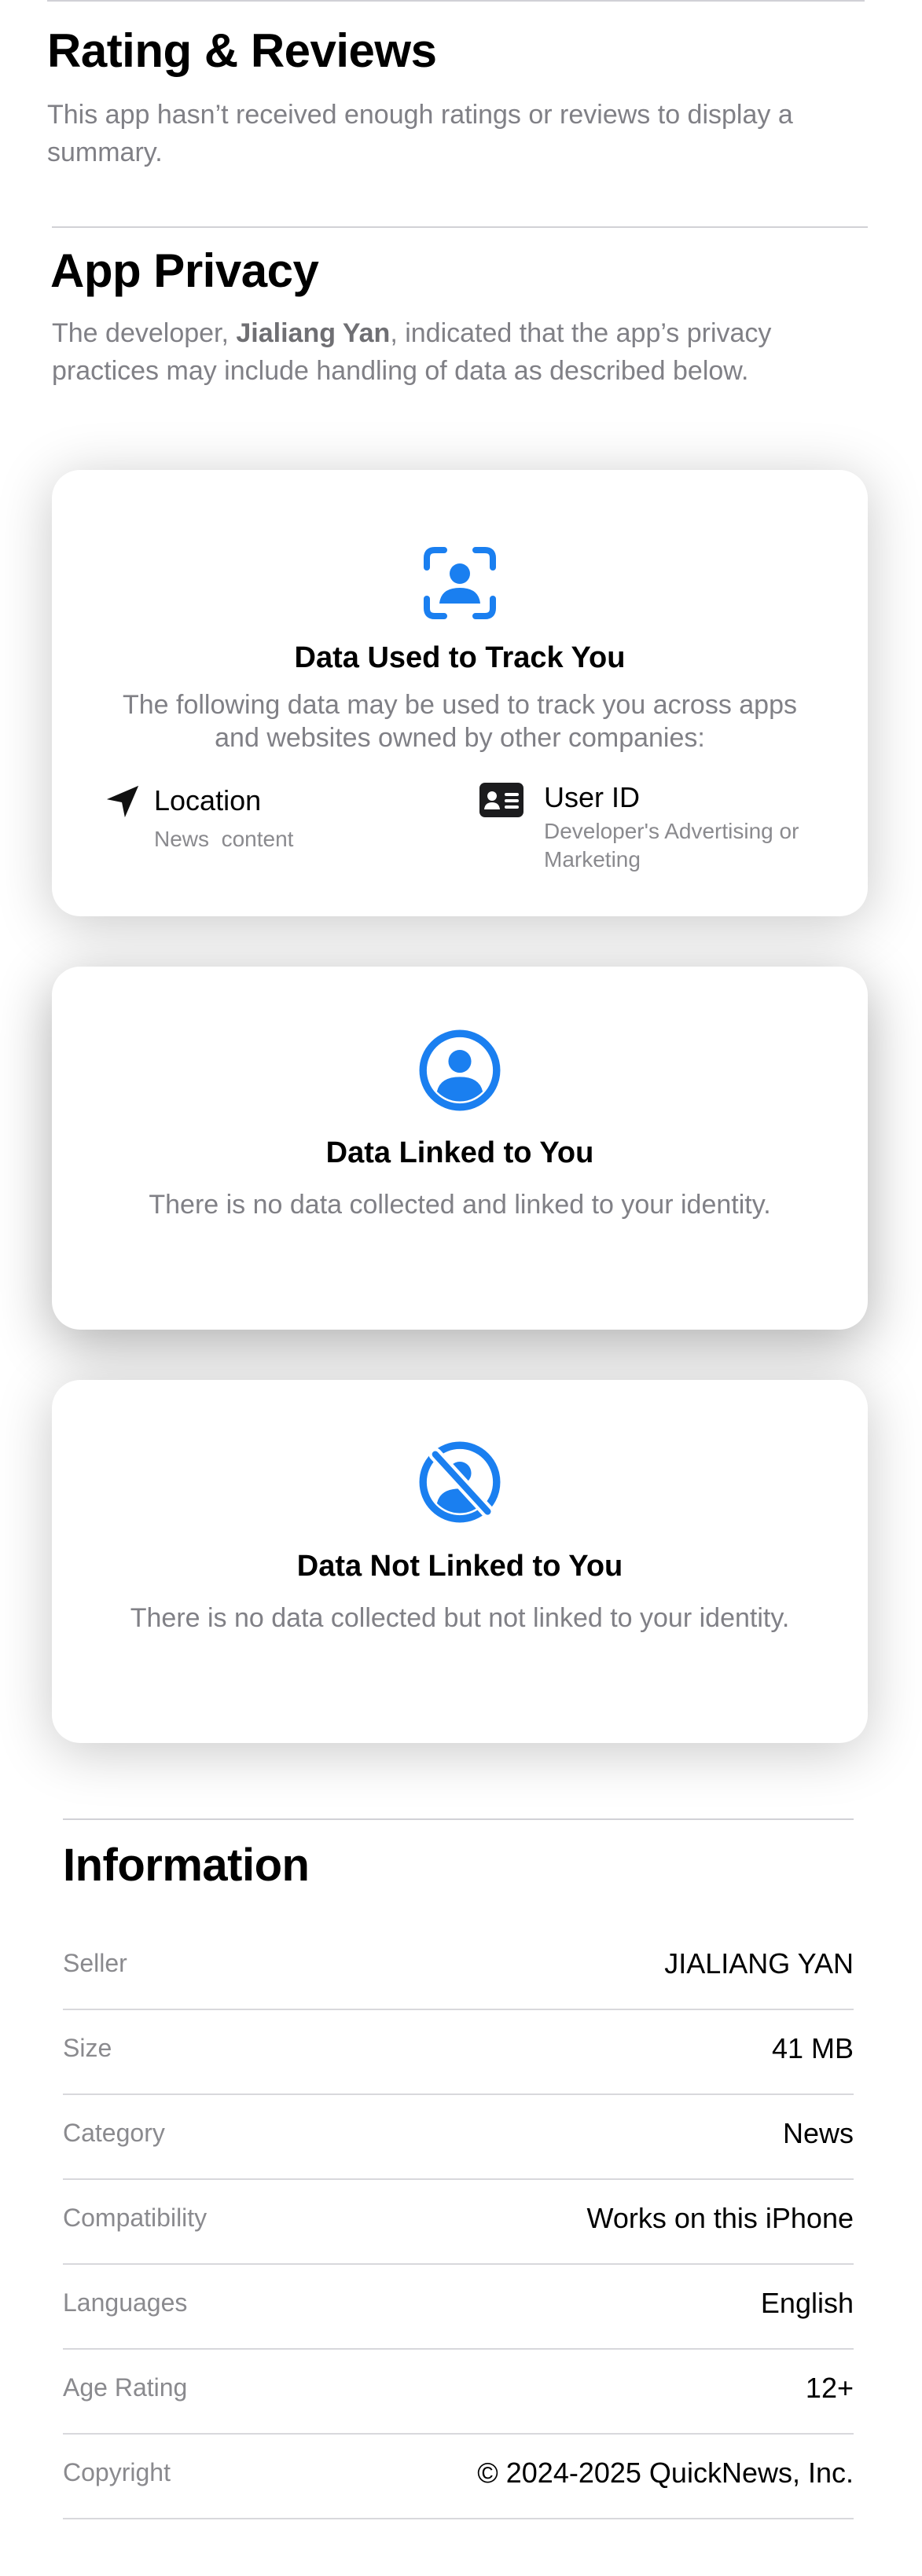 The width and height of the screenshot is (922, 2576). Describe the element at coordinates (830, 2388) in the screenshot. I see `info-value: 12+` at that location.